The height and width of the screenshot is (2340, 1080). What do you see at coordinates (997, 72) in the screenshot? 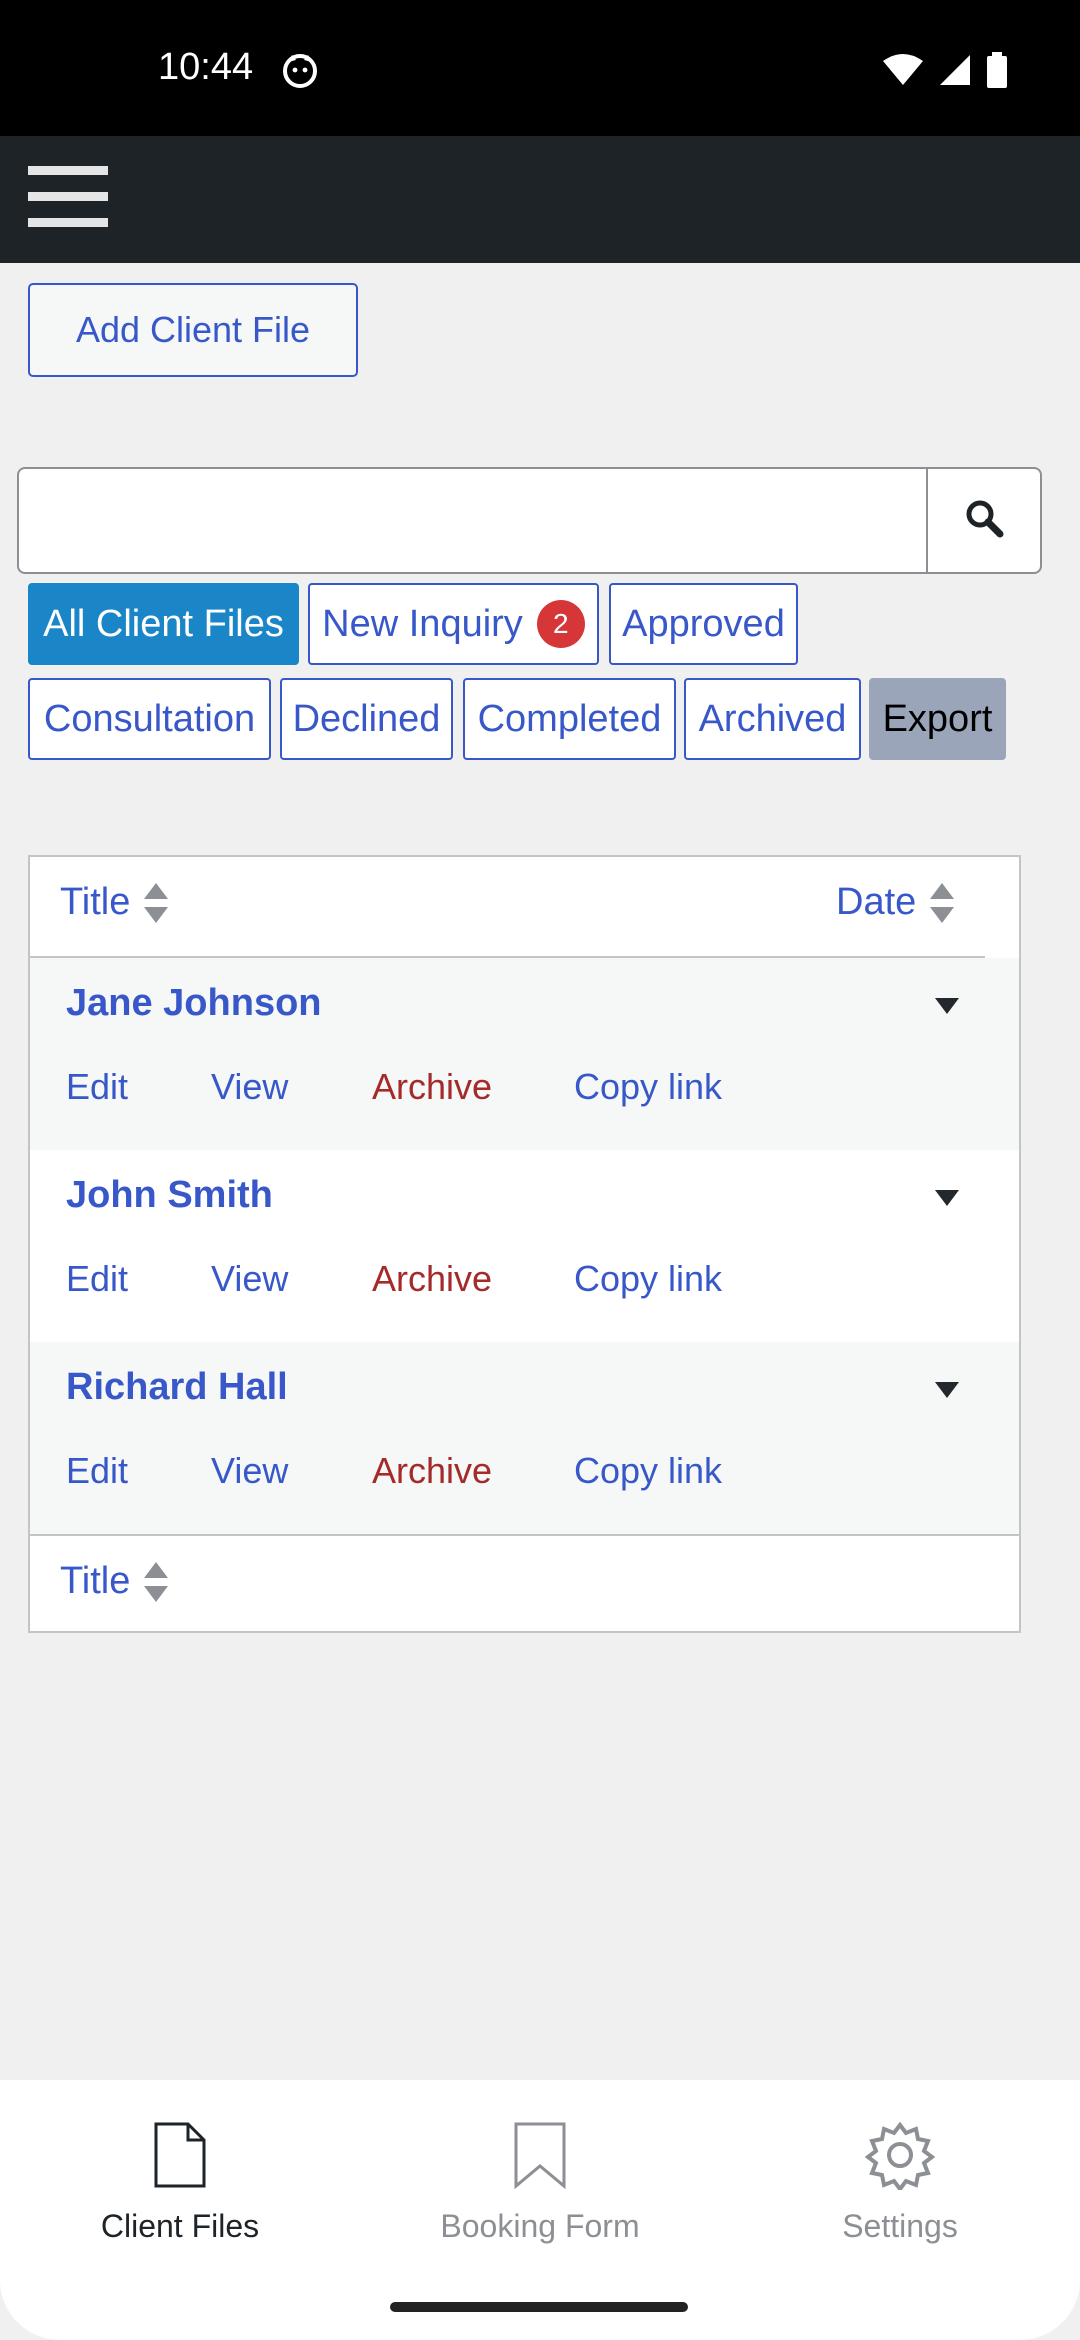
I see `battery-icon` at bounding box center [997, 72].